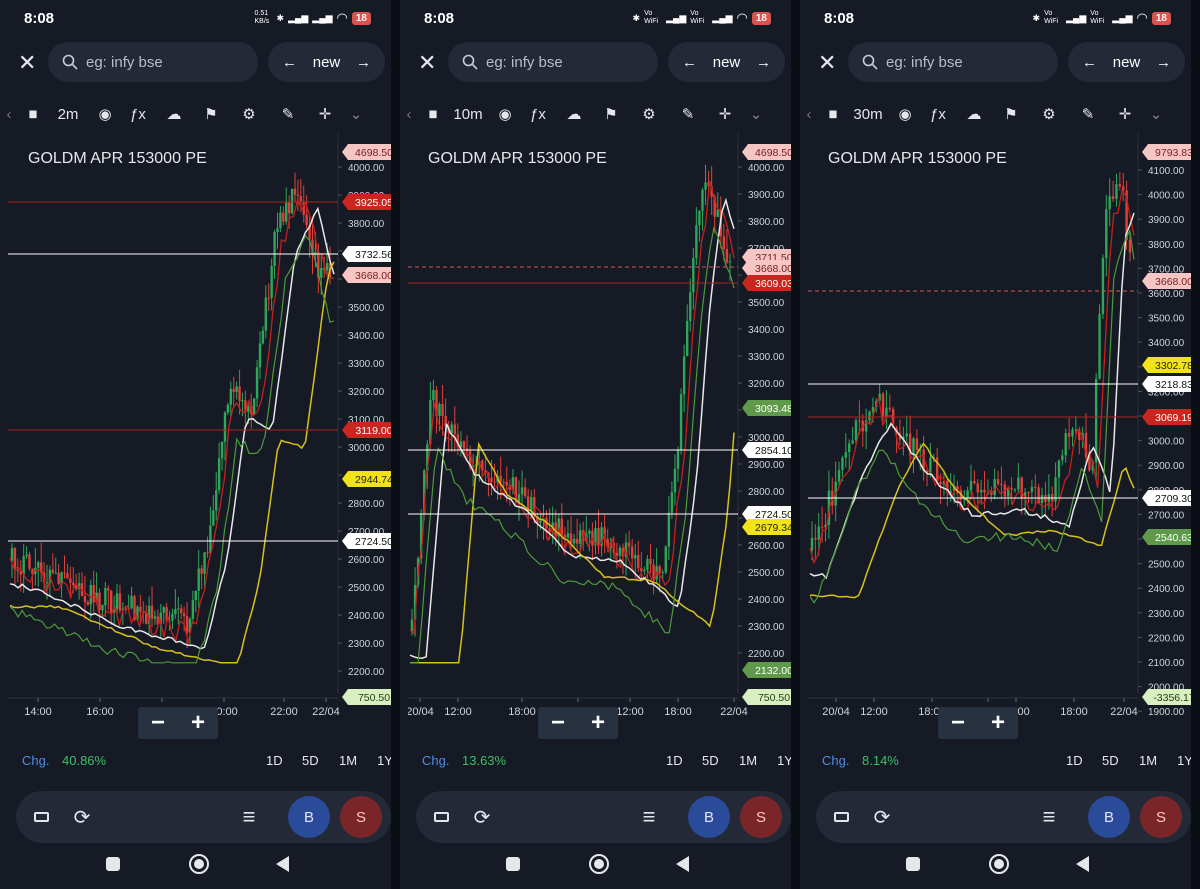 The image size is (1200, 889). What do you see at coordinates (868, 114) in the screenshot?
I see `interval-button: 30m` at bounding box center [868, 114].